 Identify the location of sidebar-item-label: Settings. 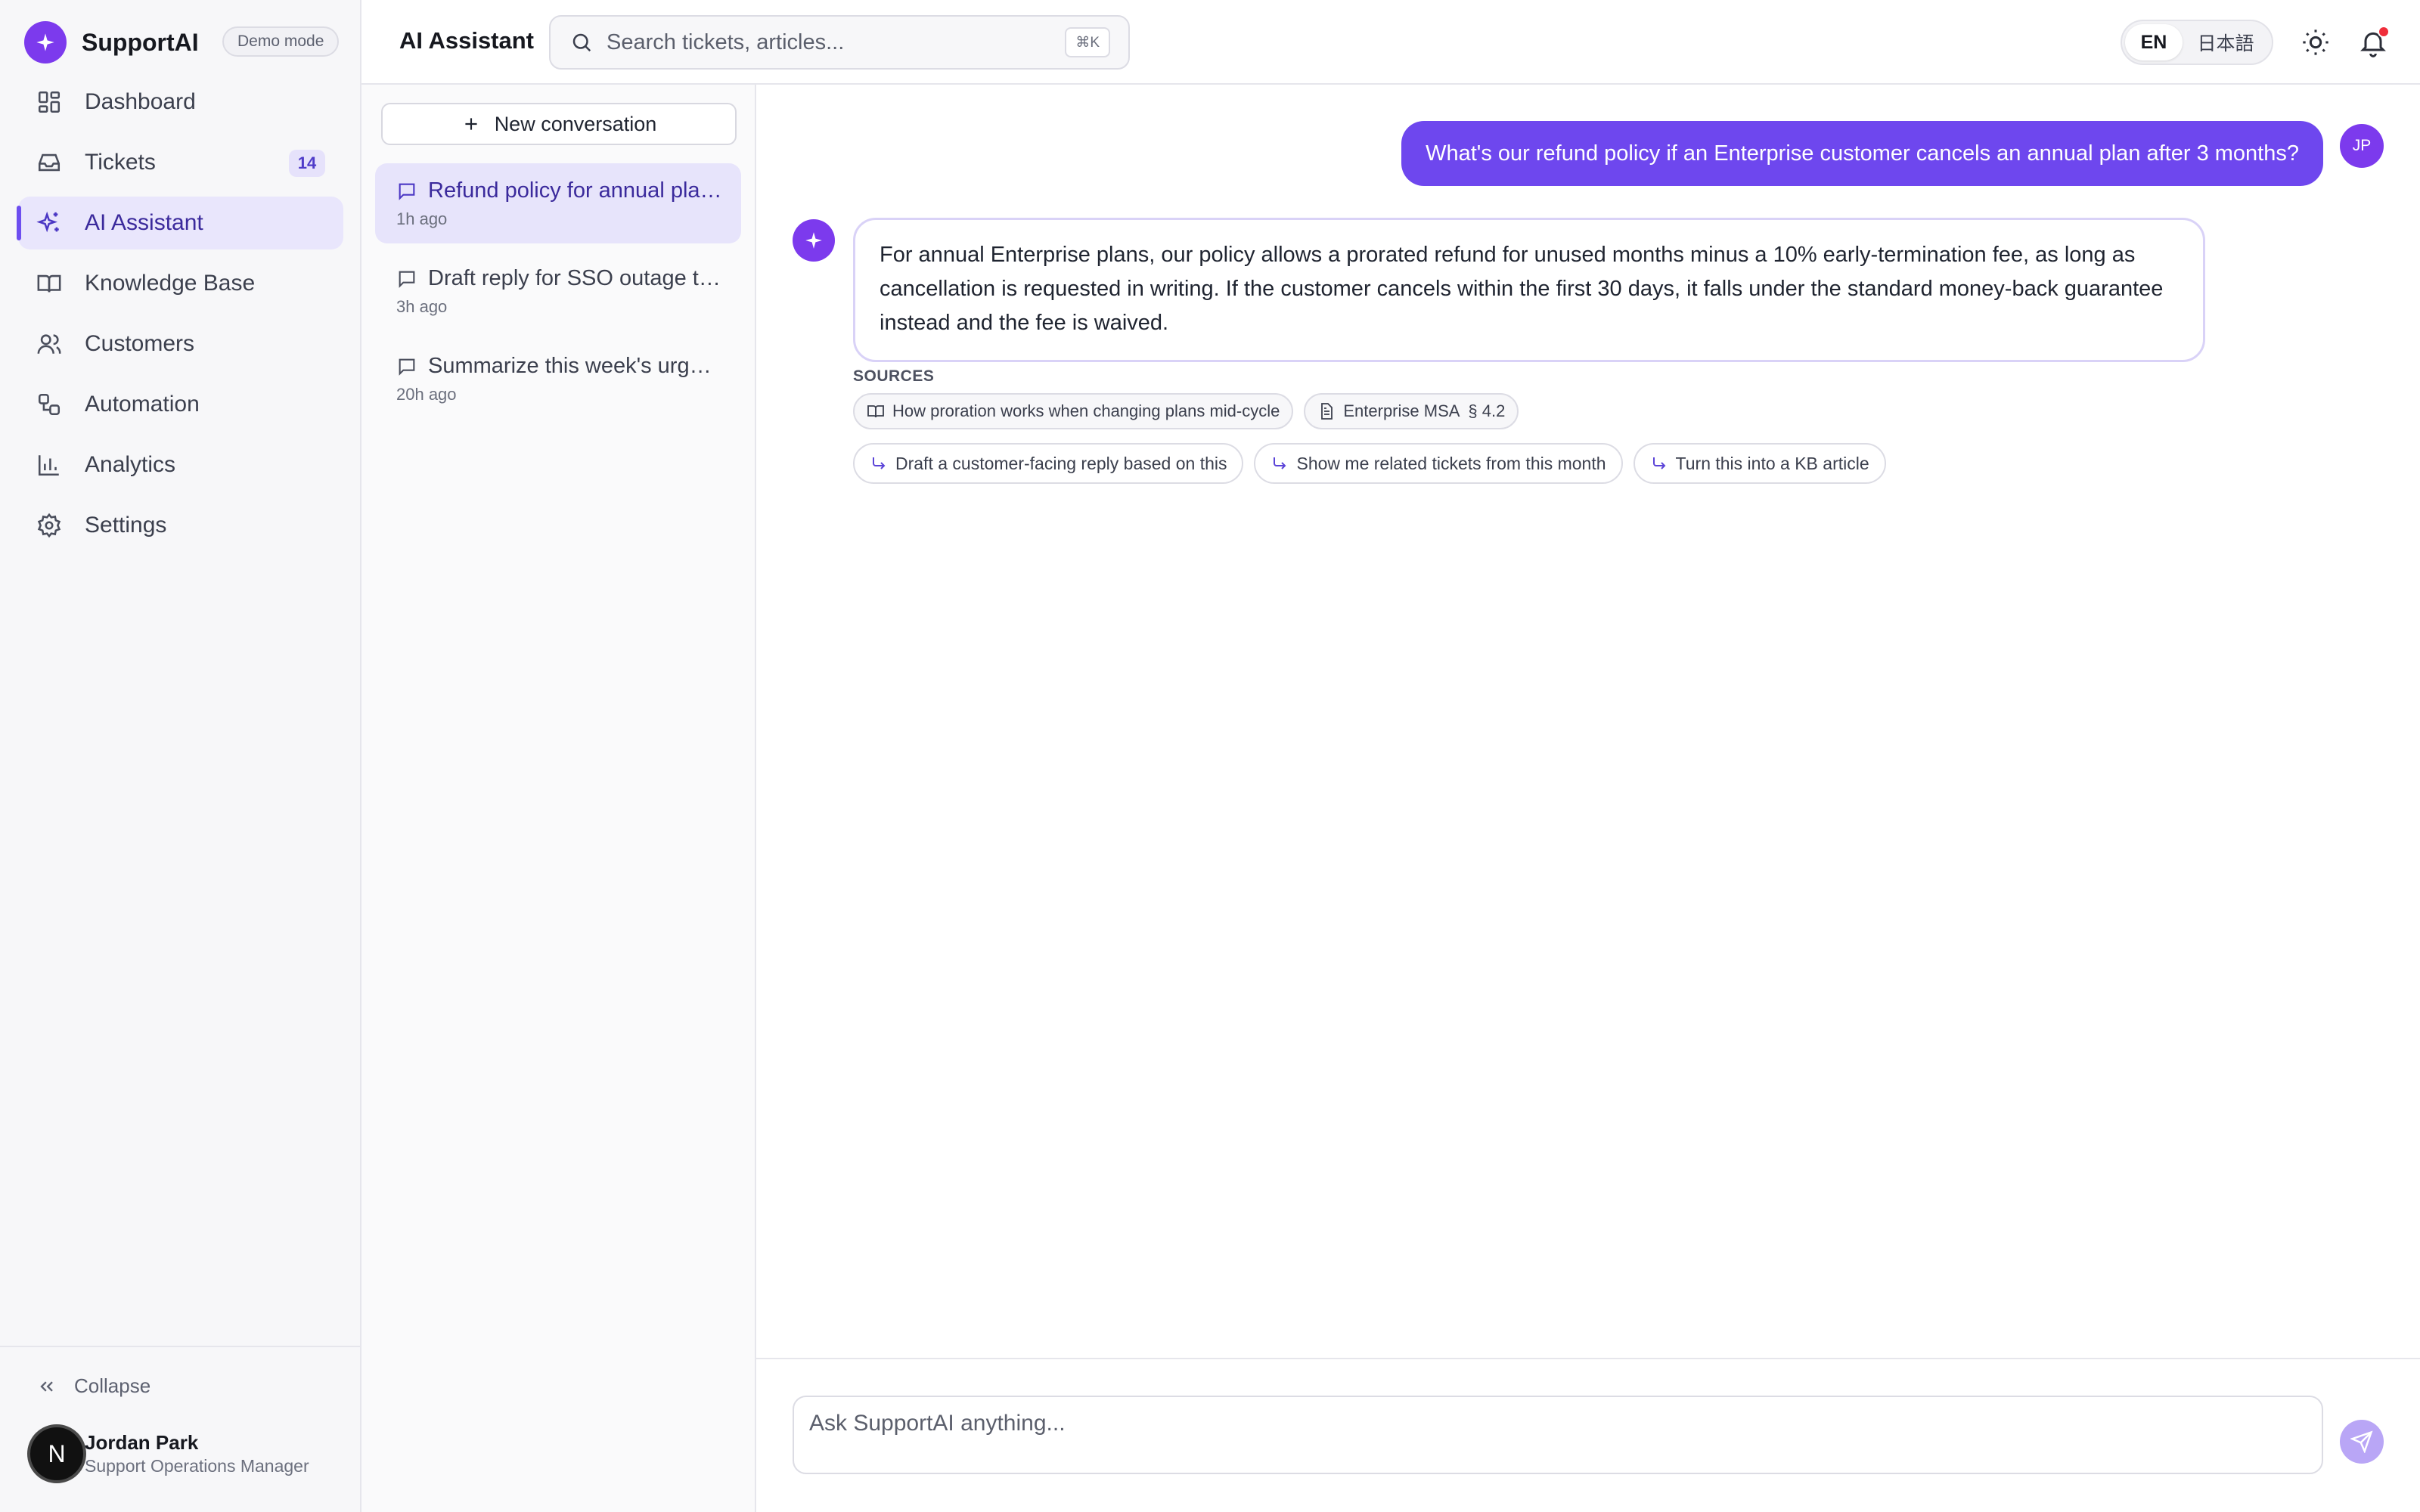
(126, 525).